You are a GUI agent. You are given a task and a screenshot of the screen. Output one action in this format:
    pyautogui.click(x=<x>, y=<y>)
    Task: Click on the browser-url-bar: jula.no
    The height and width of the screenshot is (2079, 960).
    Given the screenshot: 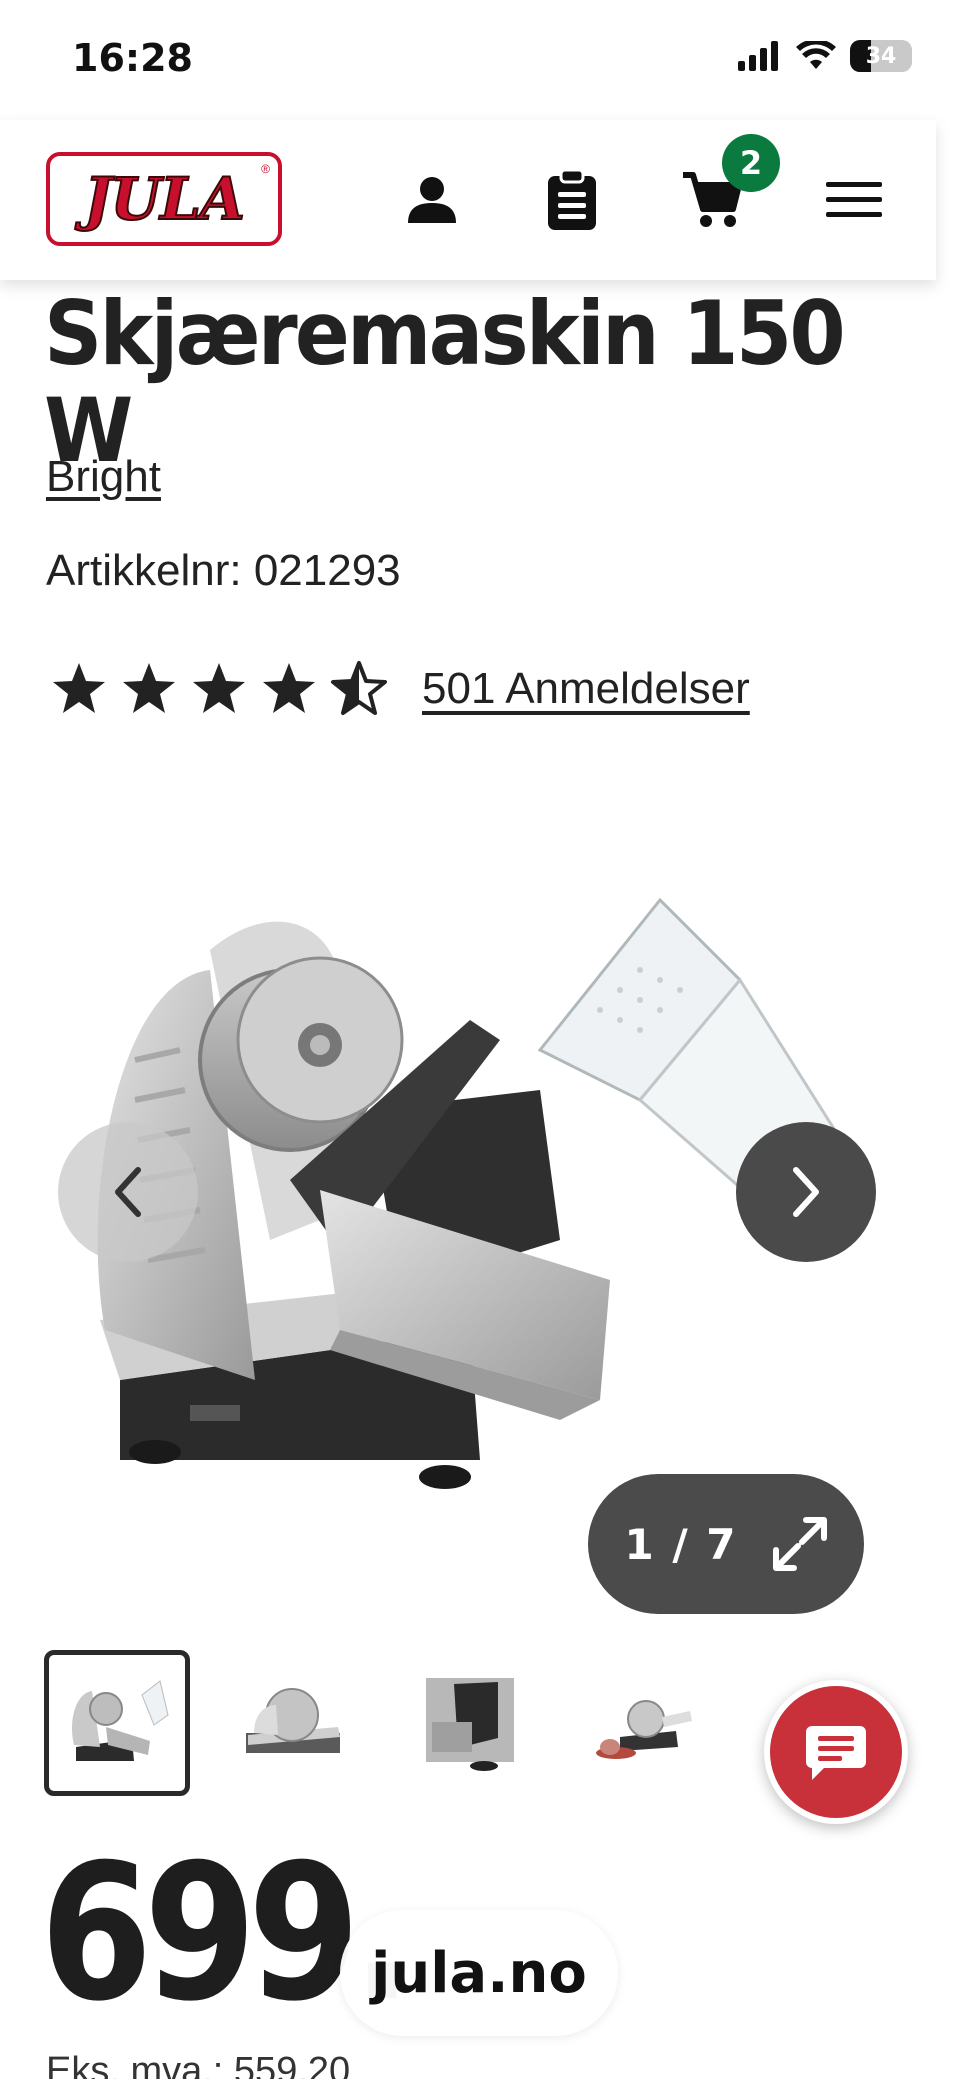 What is the action you would take?
    pyautogui.click(x=479, y=1973)
    